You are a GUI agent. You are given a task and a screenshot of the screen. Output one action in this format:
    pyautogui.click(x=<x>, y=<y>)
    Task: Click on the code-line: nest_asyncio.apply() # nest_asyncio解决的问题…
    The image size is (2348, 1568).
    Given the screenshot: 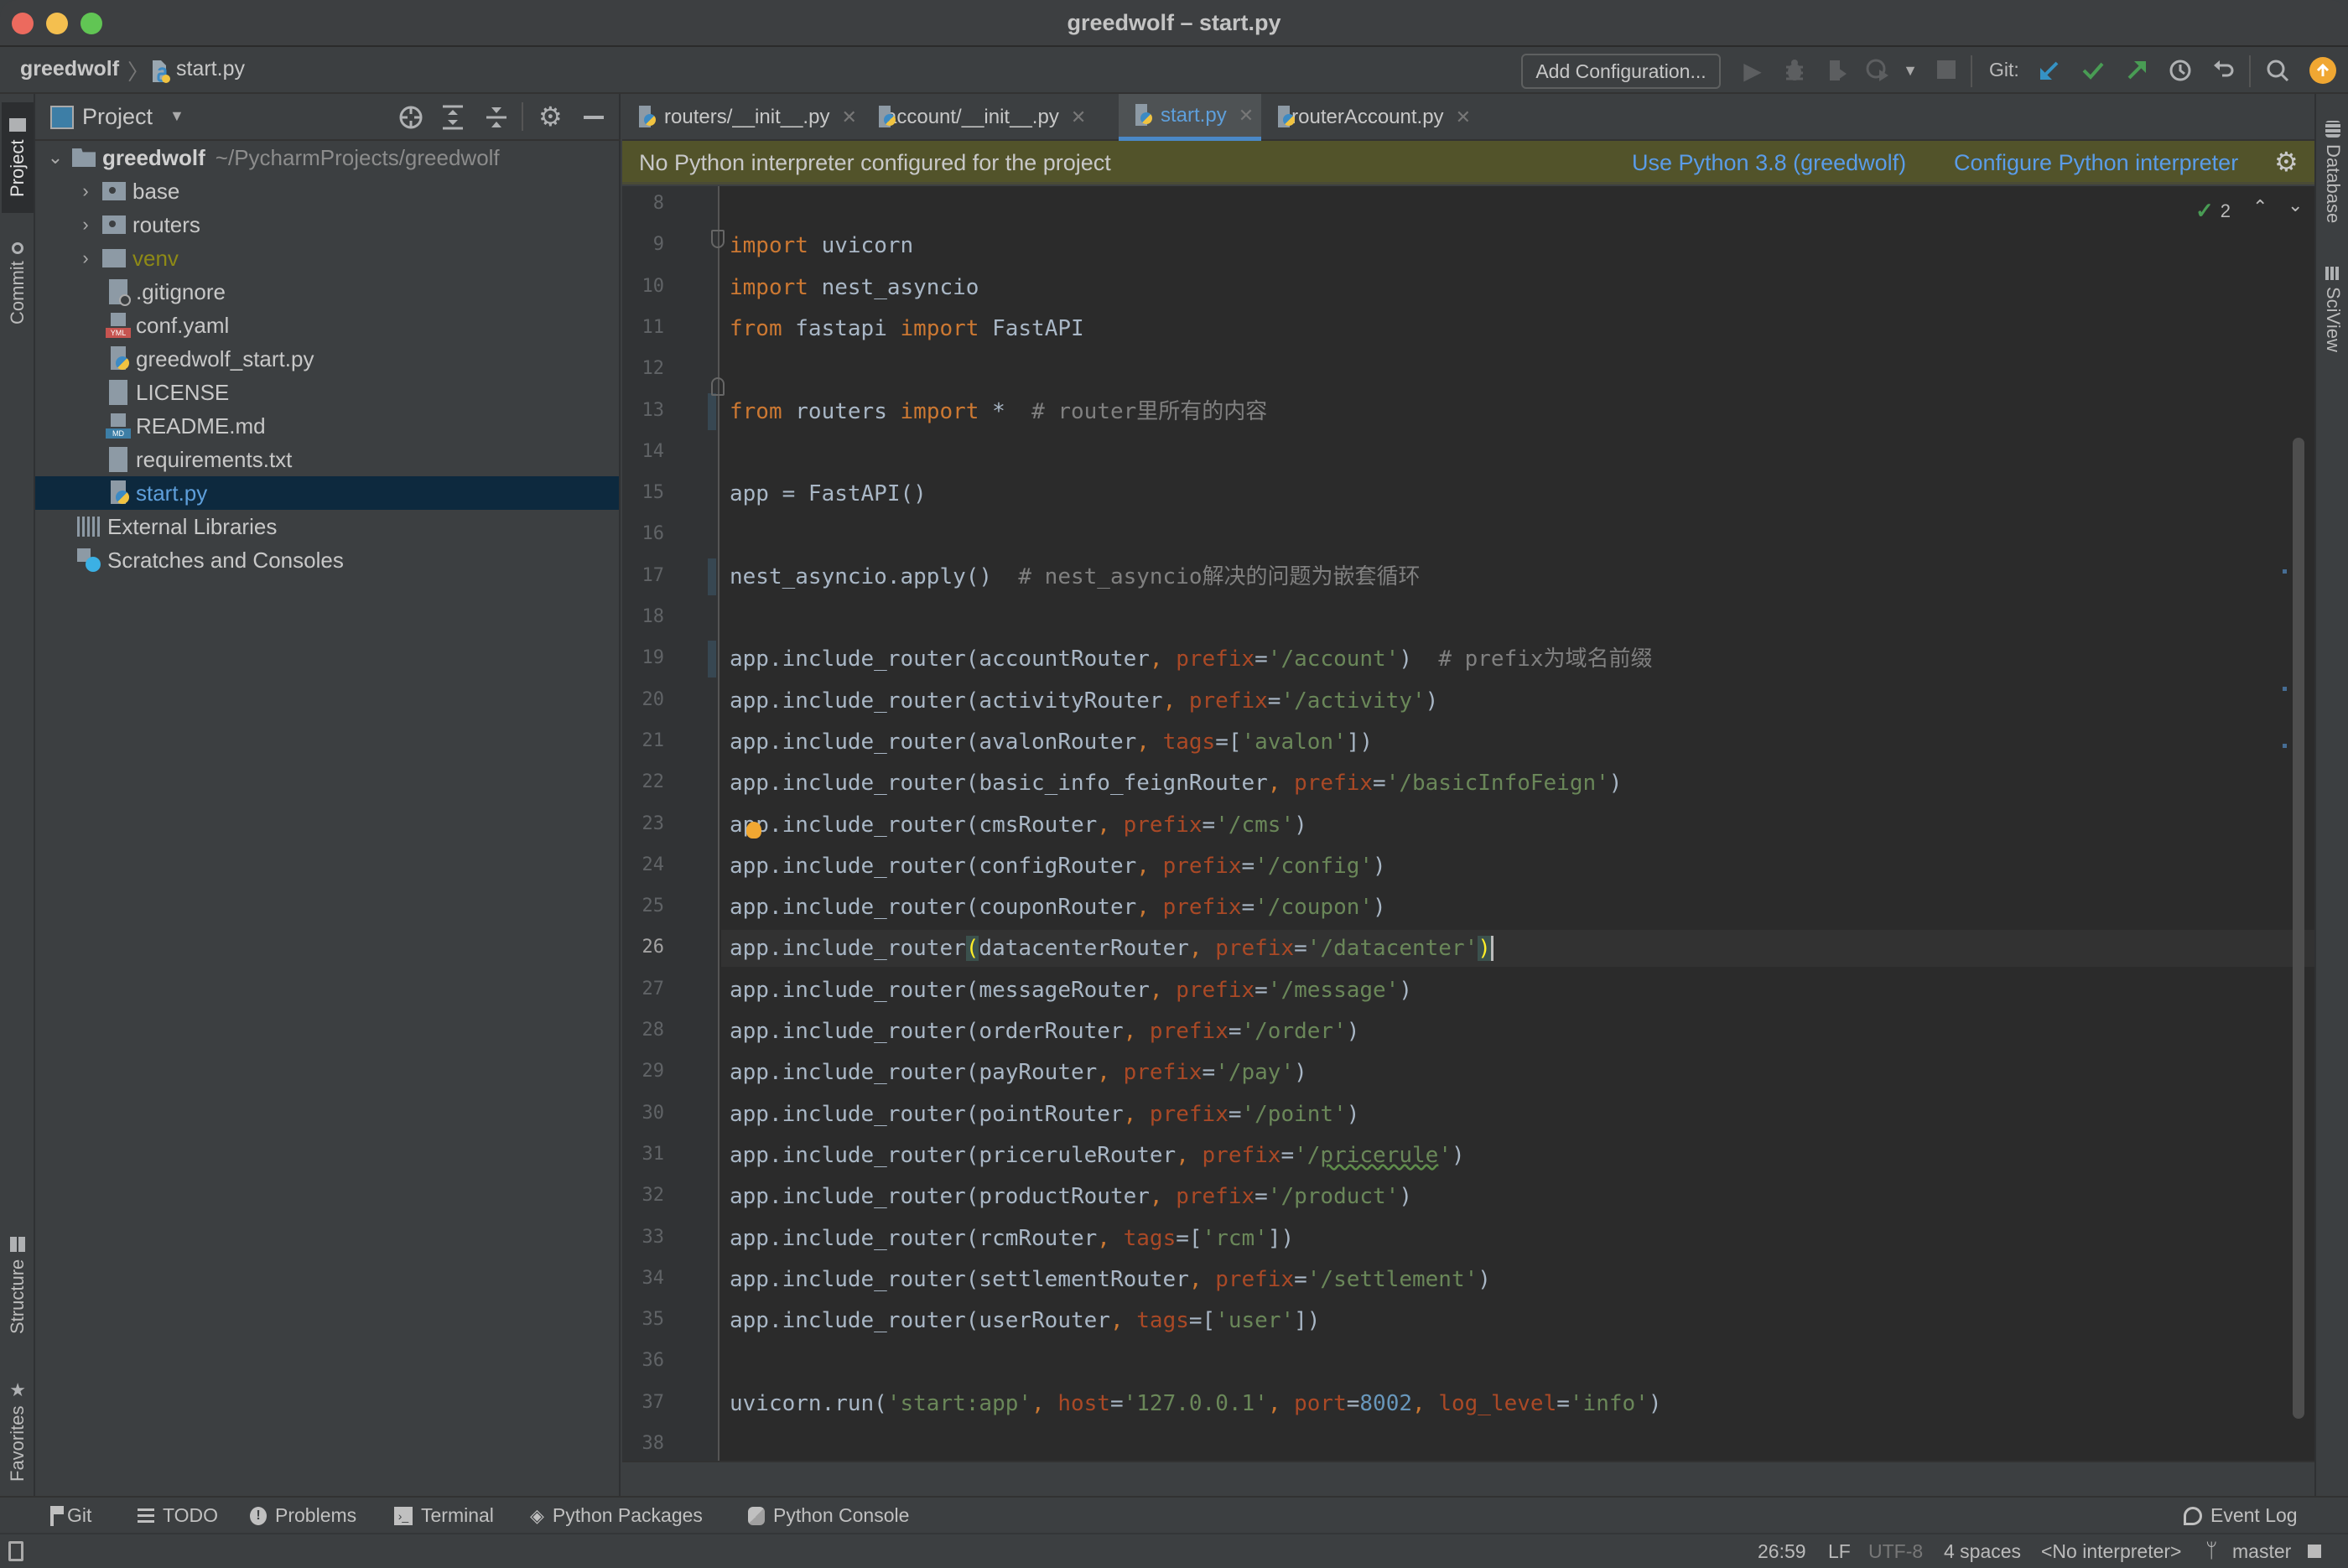 What is the action you would take?
    pyautogui.click(x=1075, y=576)
    